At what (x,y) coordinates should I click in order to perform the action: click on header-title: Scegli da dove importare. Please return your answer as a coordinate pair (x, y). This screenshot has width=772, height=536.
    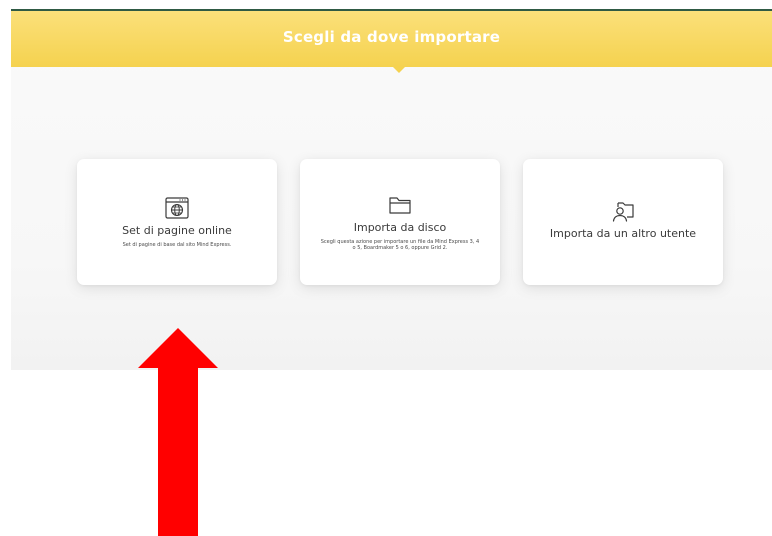
    Looking at the image, I should click on (391, 37).